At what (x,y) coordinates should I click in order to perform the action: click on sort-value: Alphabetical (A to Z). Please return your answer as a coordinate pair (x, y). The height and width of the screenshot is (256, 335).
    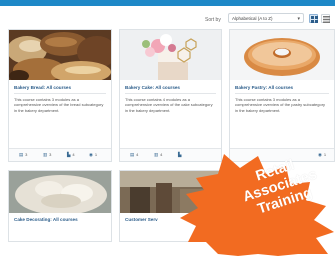
    Looking at the image, I should click on (252, 18).